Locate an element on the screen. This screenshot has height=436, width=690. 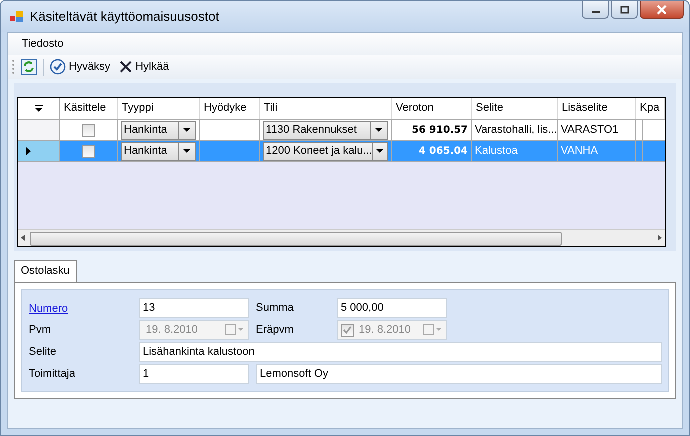
input-field: 13 is located at coordinates (194, 308).